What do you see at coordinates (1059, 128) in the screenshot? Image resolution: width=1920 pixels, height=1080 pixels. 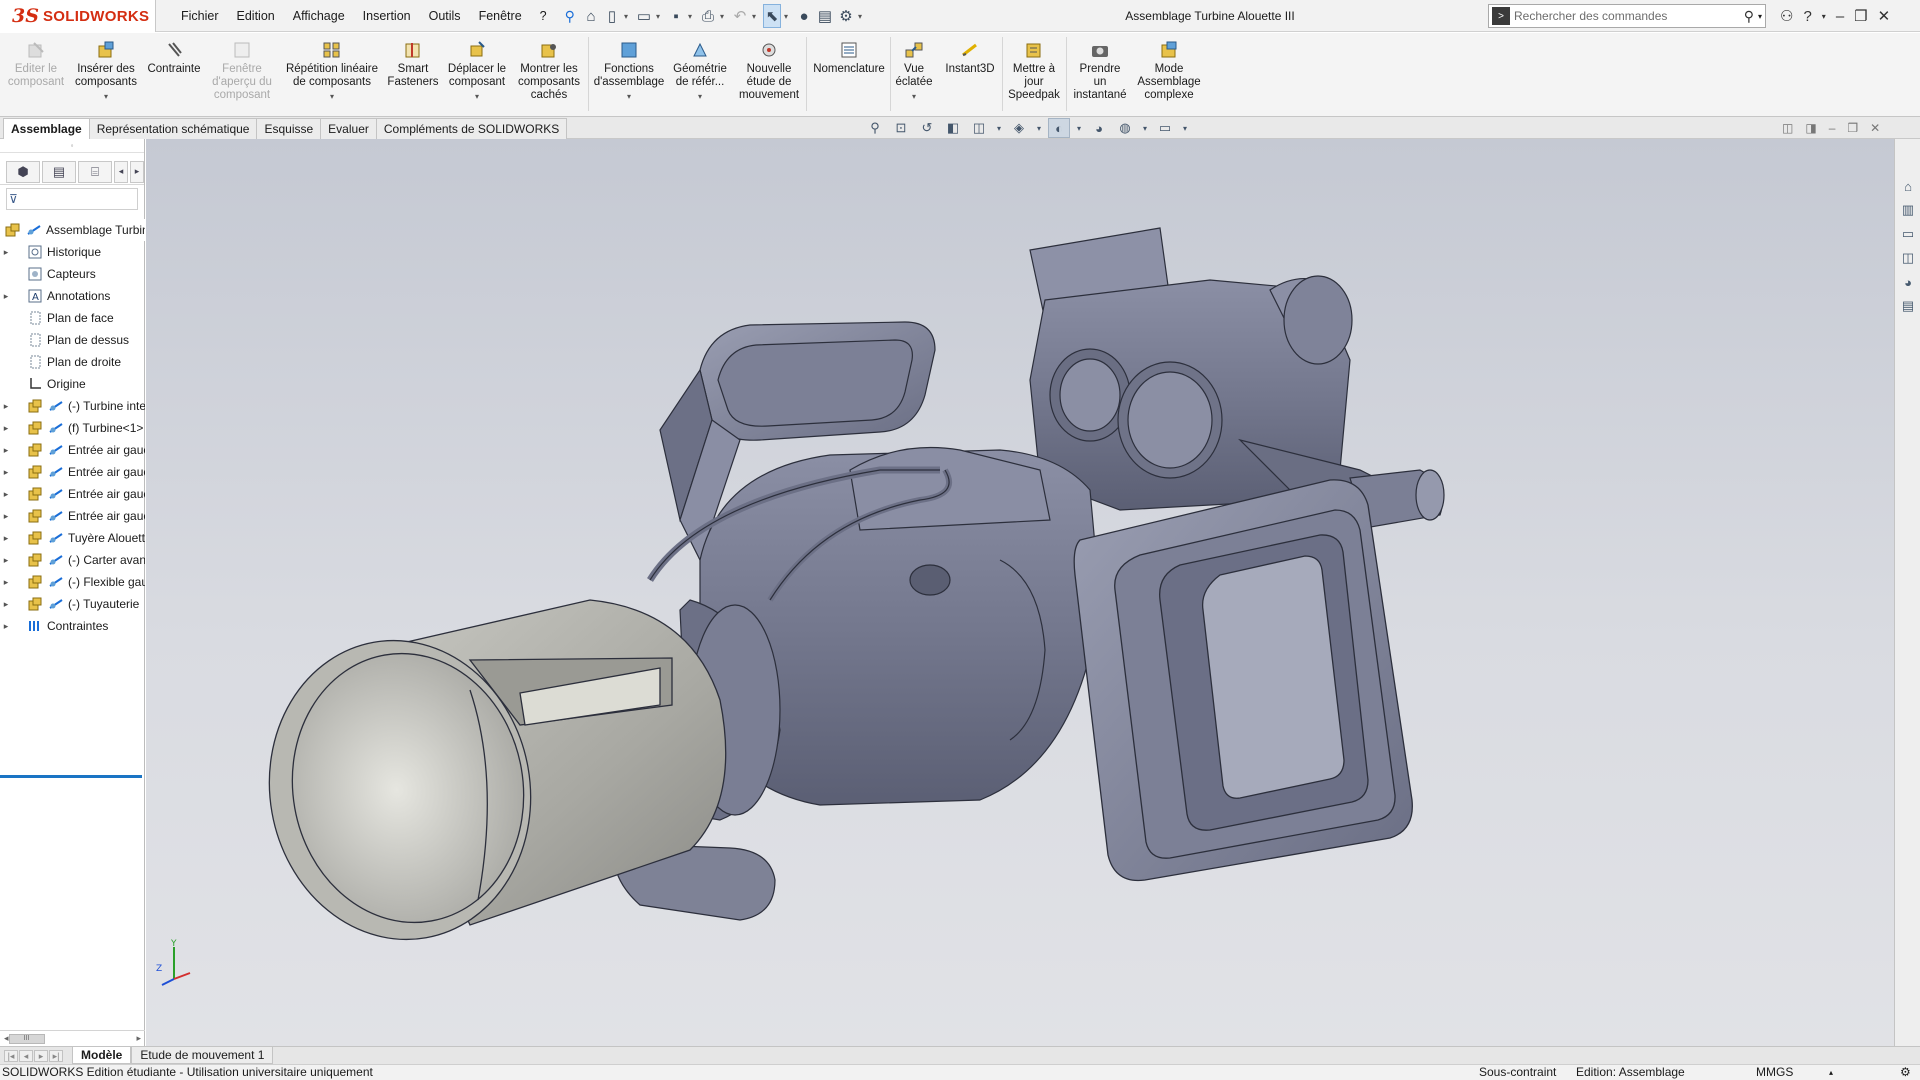 I see `display-style-icon: ◐` at bounding box center [1059, 128].